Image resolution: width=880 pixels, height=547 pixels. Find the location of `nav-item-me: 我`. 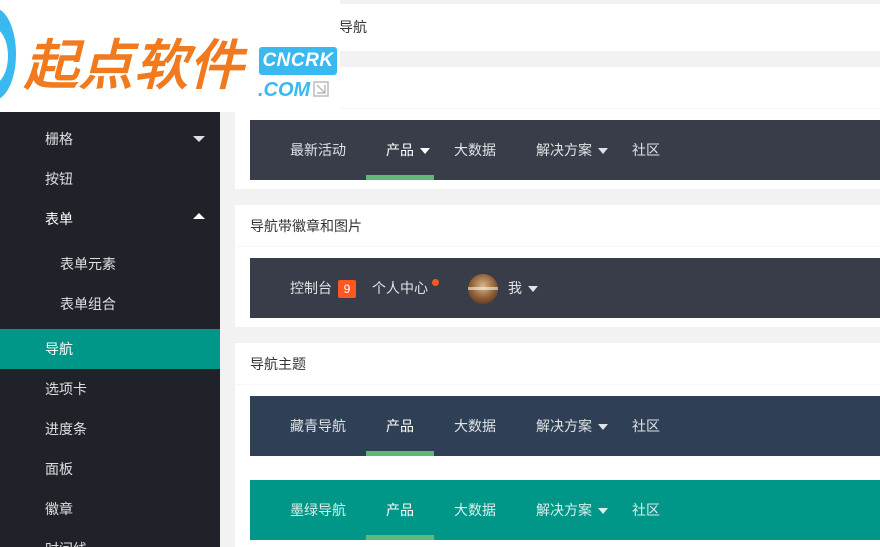

nav-item-me: 我 is located at coordinates (503, 288).